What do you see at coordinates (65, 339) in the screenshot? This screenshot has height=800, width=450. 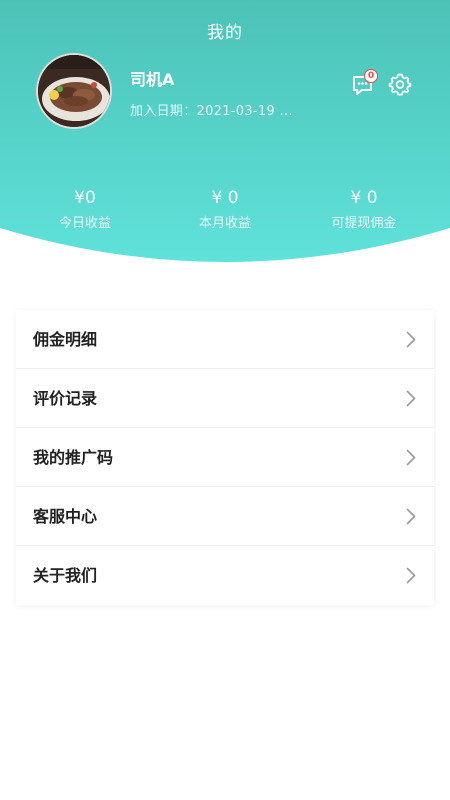 I see `menu-item-label: 佣金明细` at bounding box center [65, 339].